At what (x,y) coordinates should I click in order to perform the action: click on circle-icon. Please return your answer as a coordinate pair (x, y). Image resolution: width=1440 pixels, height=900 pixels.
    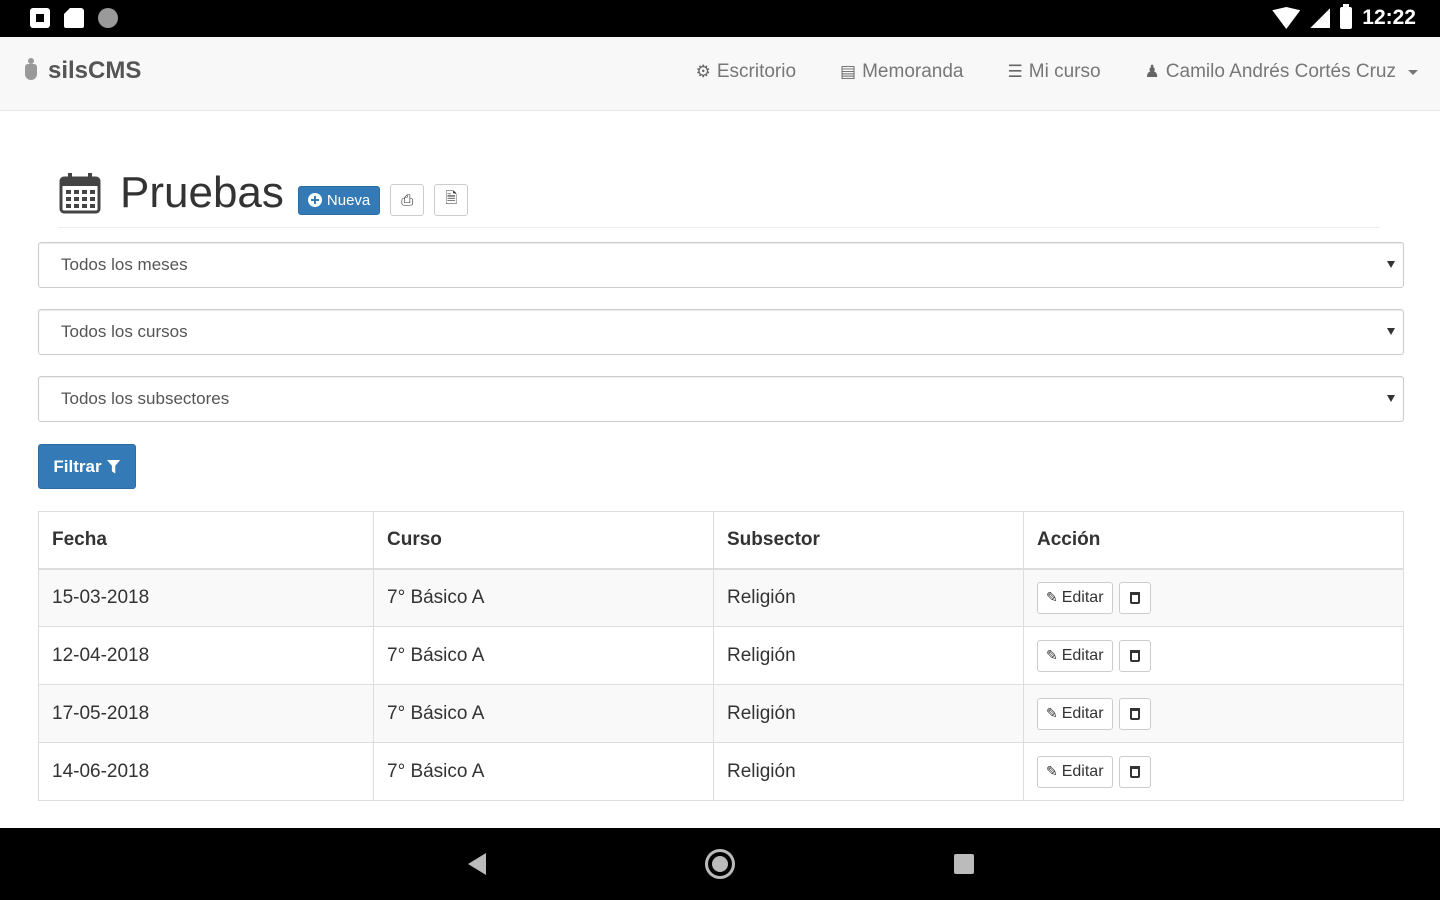
    Looking at the image, I should click on (108, 18).